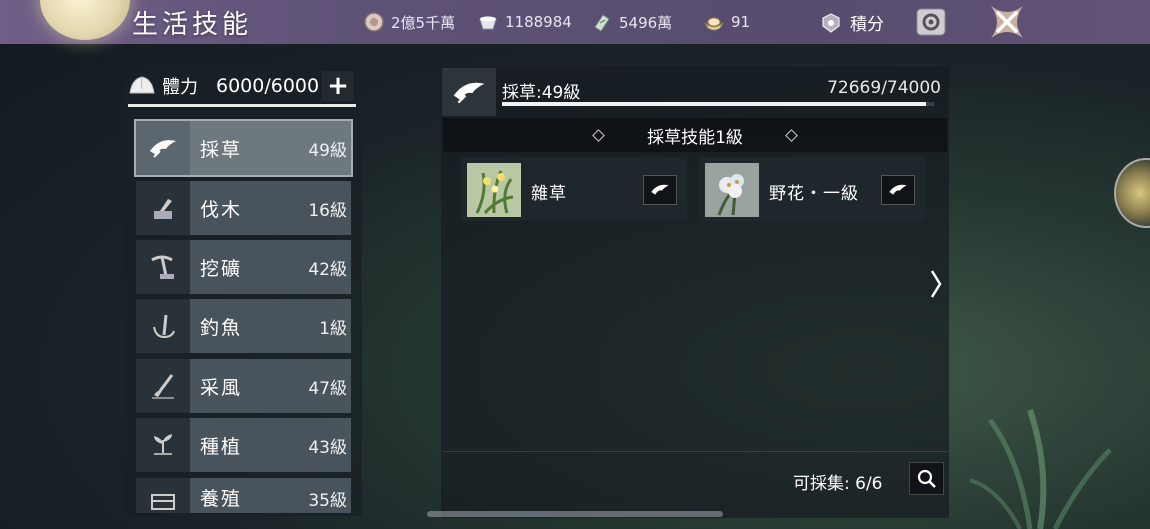 The image size is (1150, 529). Describe the element at coordinates (488, 23) in the screenshot. I see `teacup-icon` at that location.